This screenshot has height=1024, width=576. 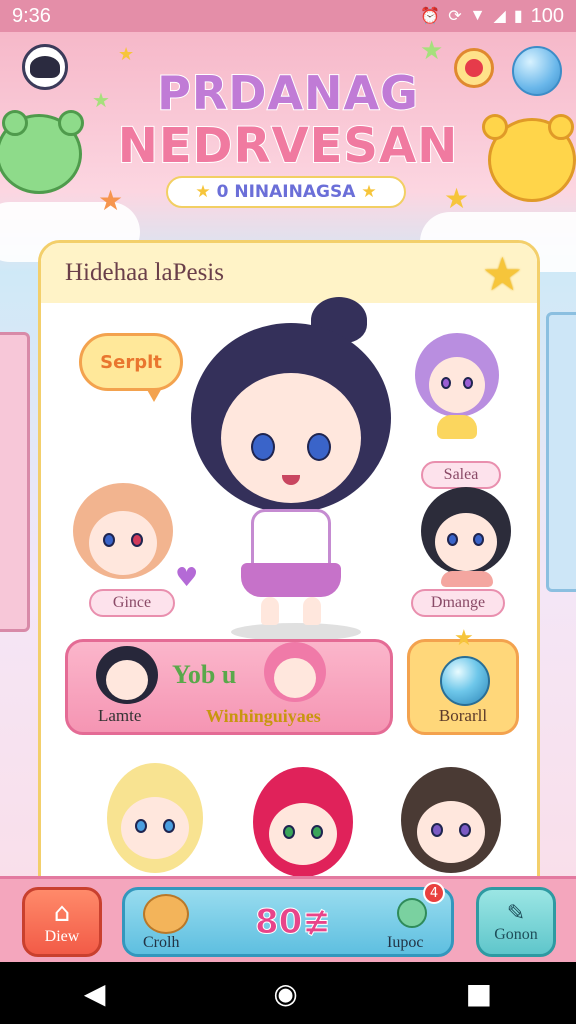 I want to click on signal-icon: ◢, so click(x=499, y=16).